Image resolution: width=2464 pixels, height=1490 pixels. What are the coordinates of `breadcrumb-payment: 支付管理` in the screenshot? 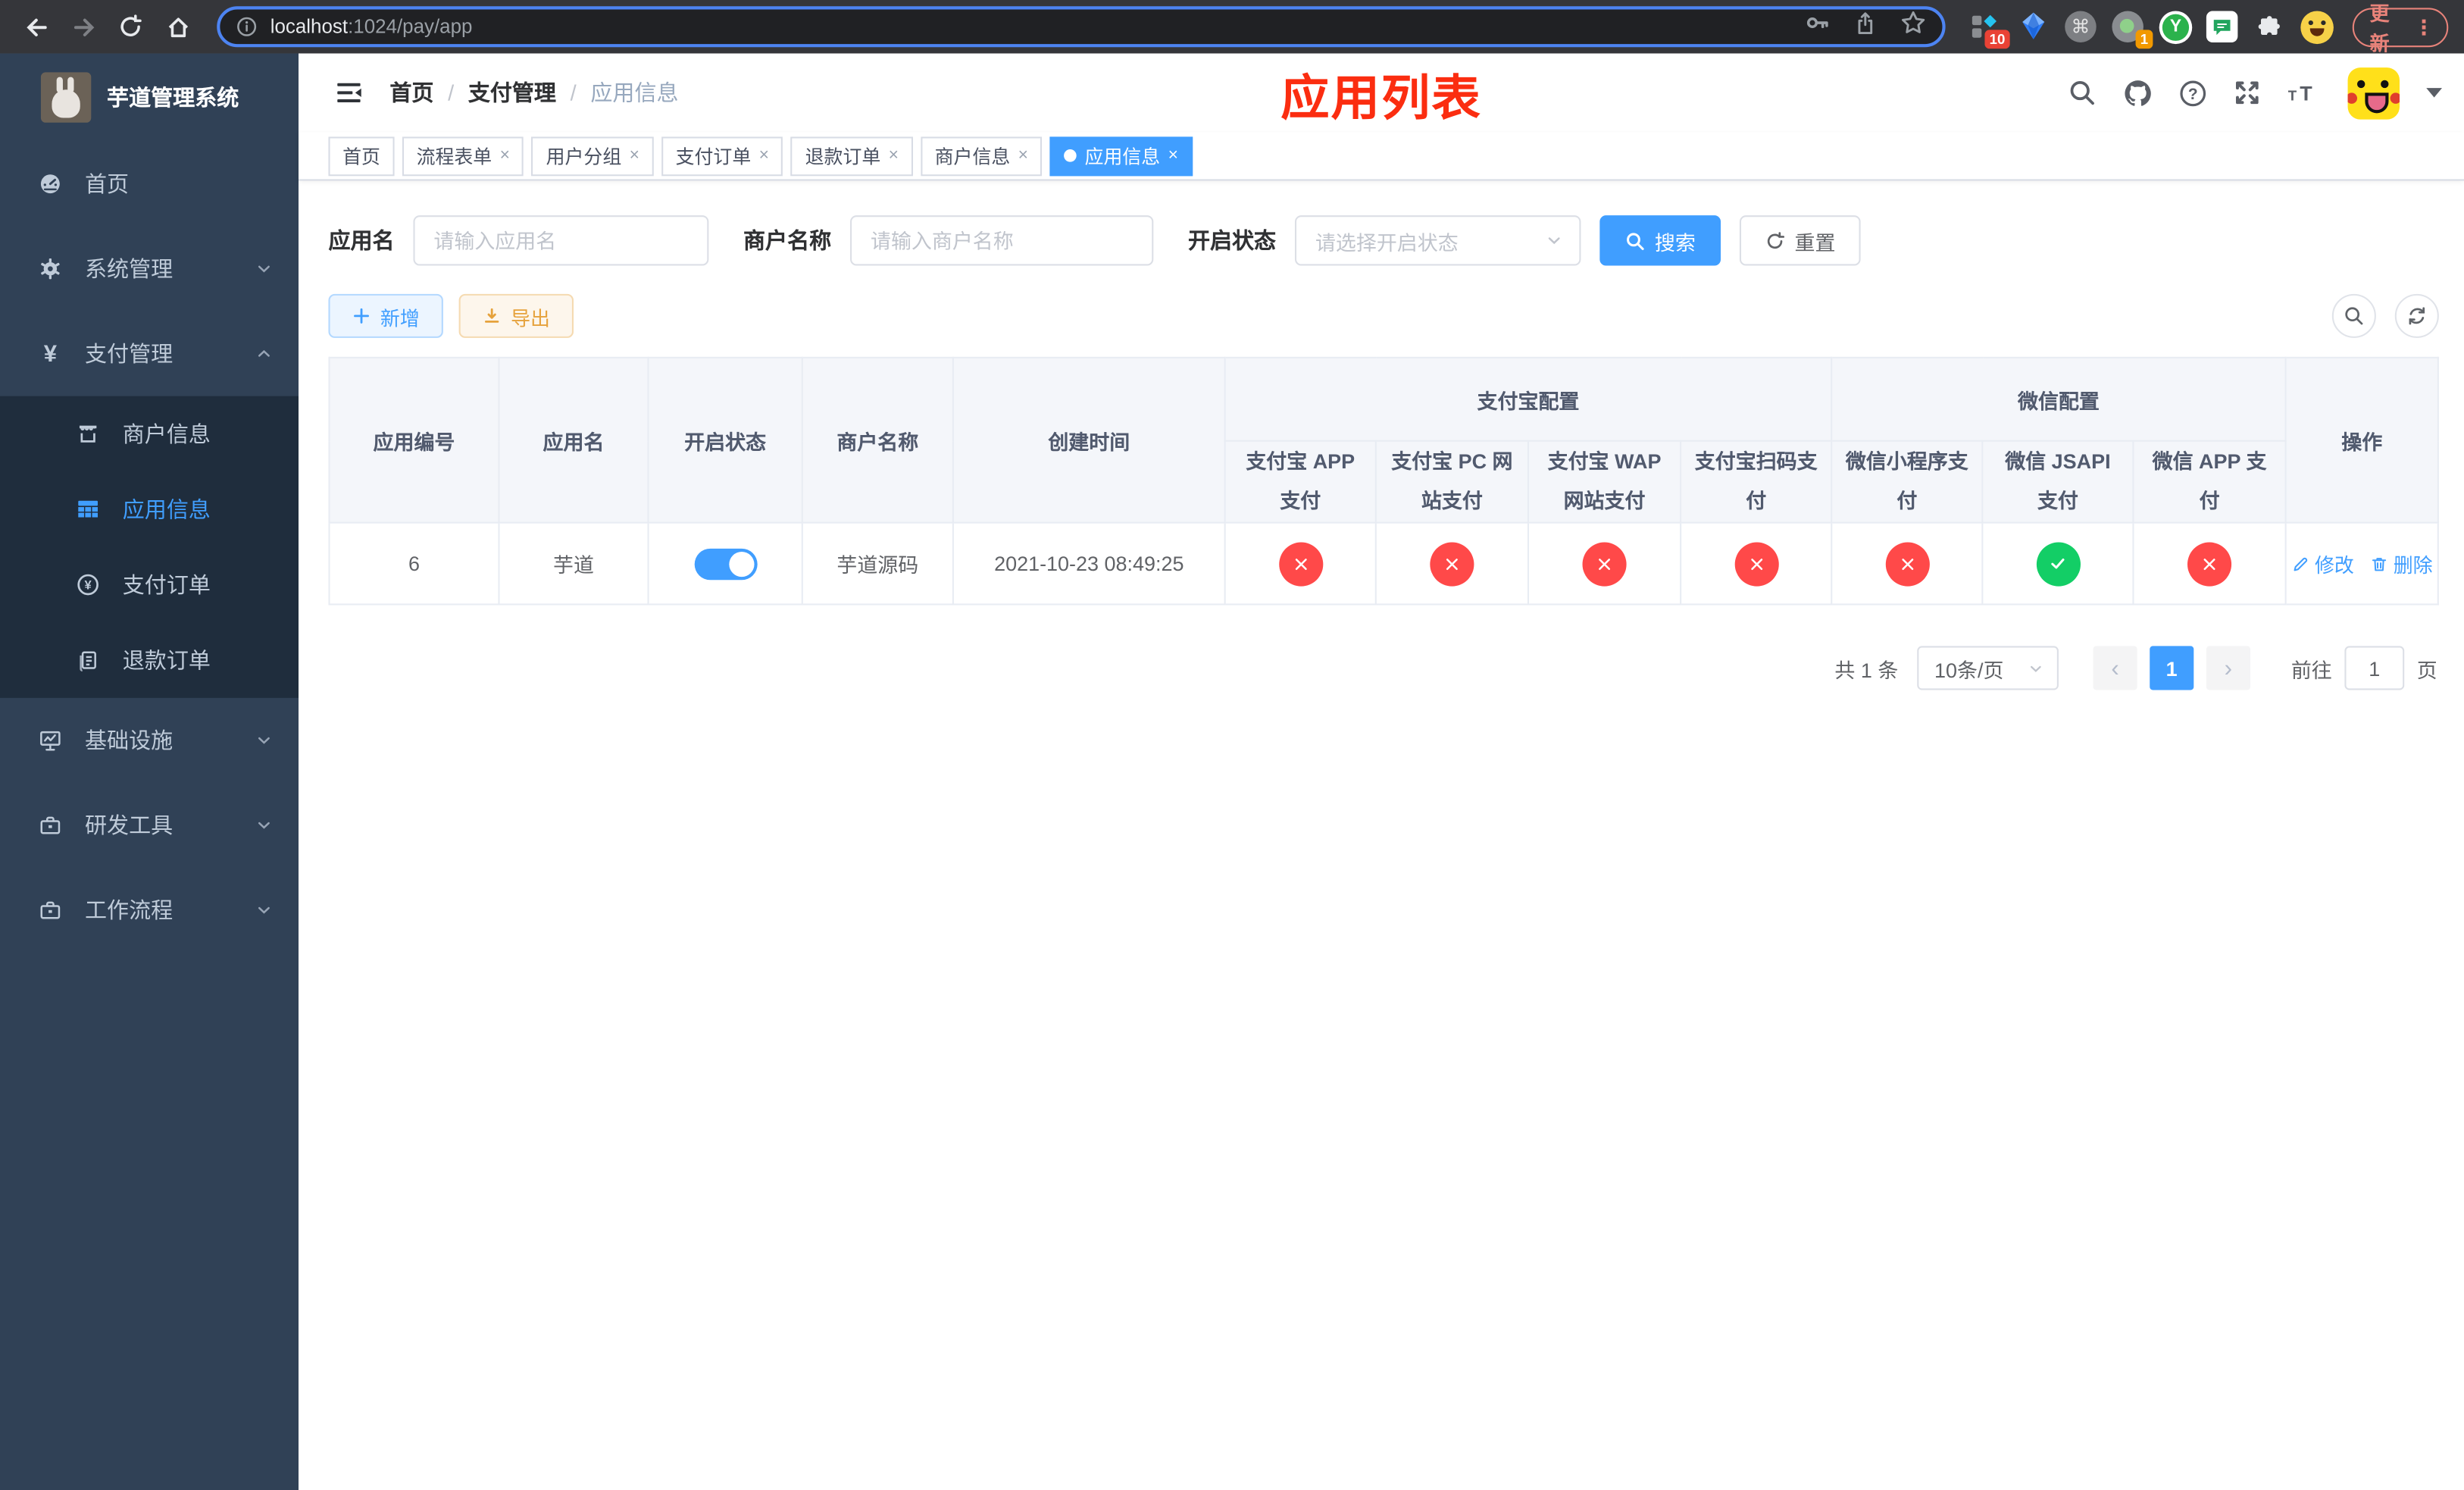 It's located at (512, 92).